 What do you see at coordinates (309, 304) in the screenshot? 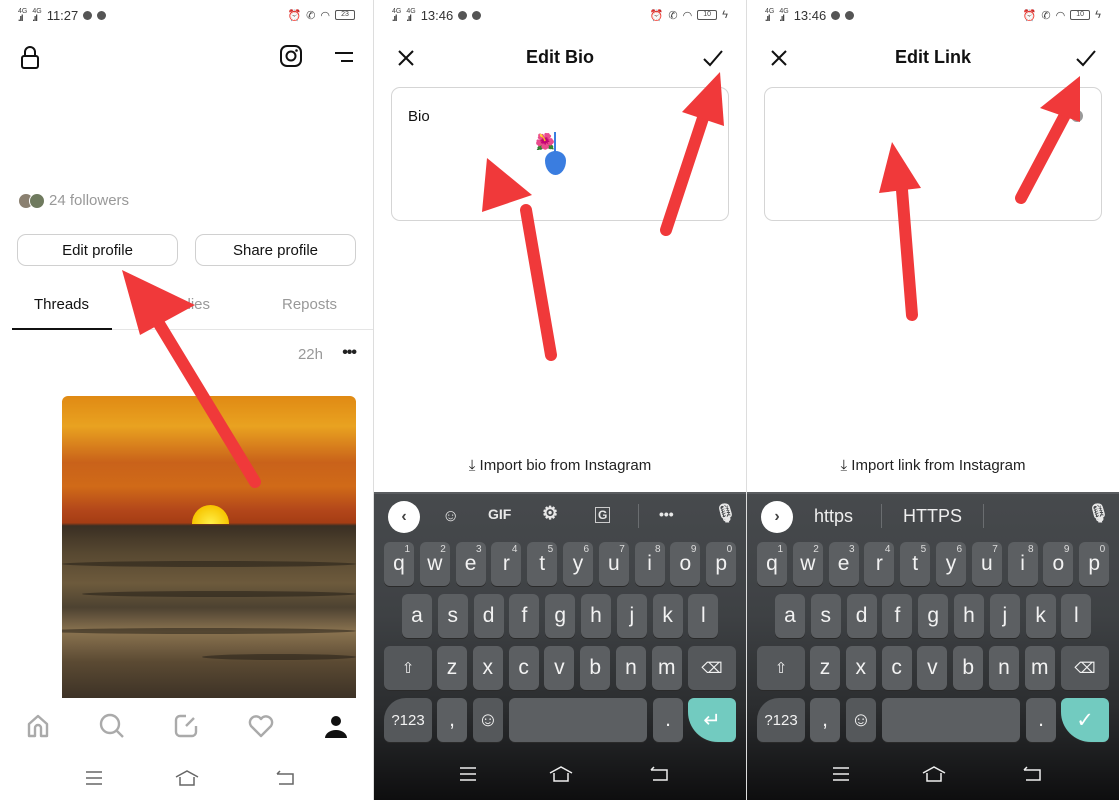
I see `tab-reposts: Reposts` at bounding box center [309, 304].